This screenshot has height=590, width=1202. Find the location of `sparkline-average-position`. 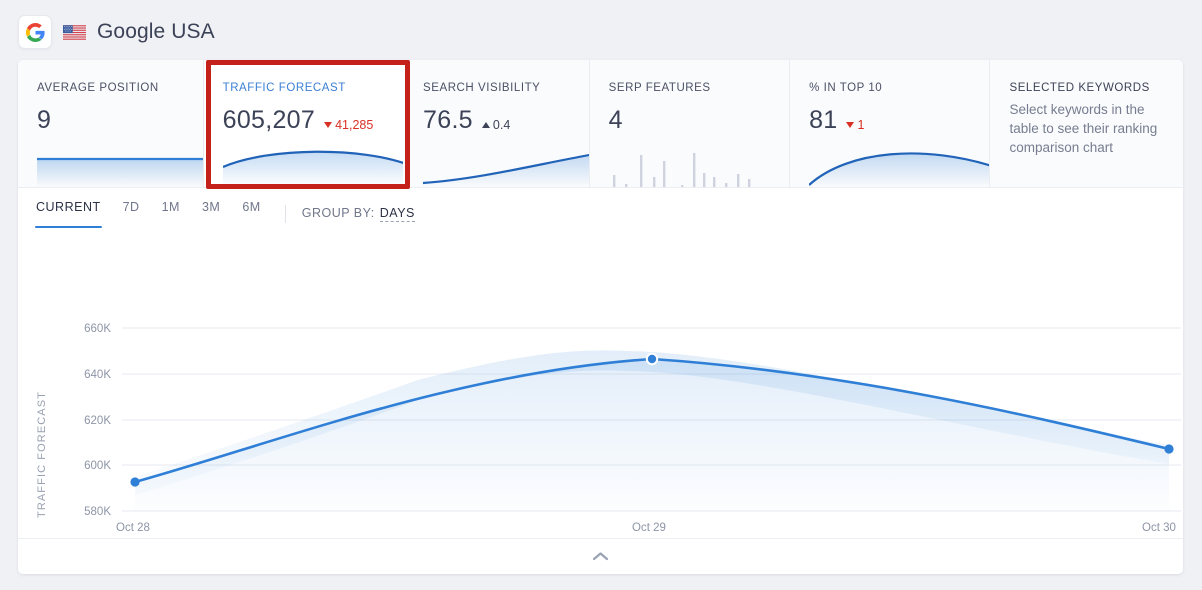

sparkline-average-position is located at coordinates (120, 172).